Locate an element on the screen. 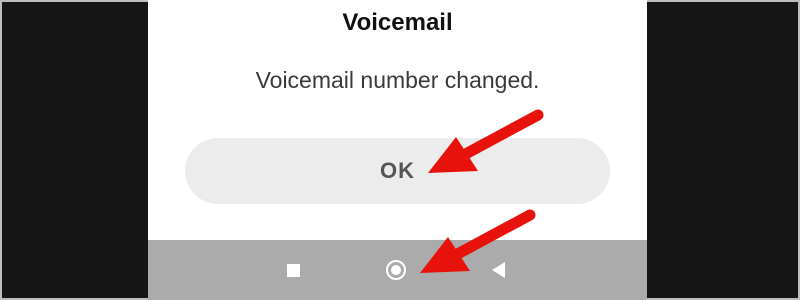 Image resolution: width=800 pixels, height=300 pixels. navigation-bar is located at coordinates (397, 270).